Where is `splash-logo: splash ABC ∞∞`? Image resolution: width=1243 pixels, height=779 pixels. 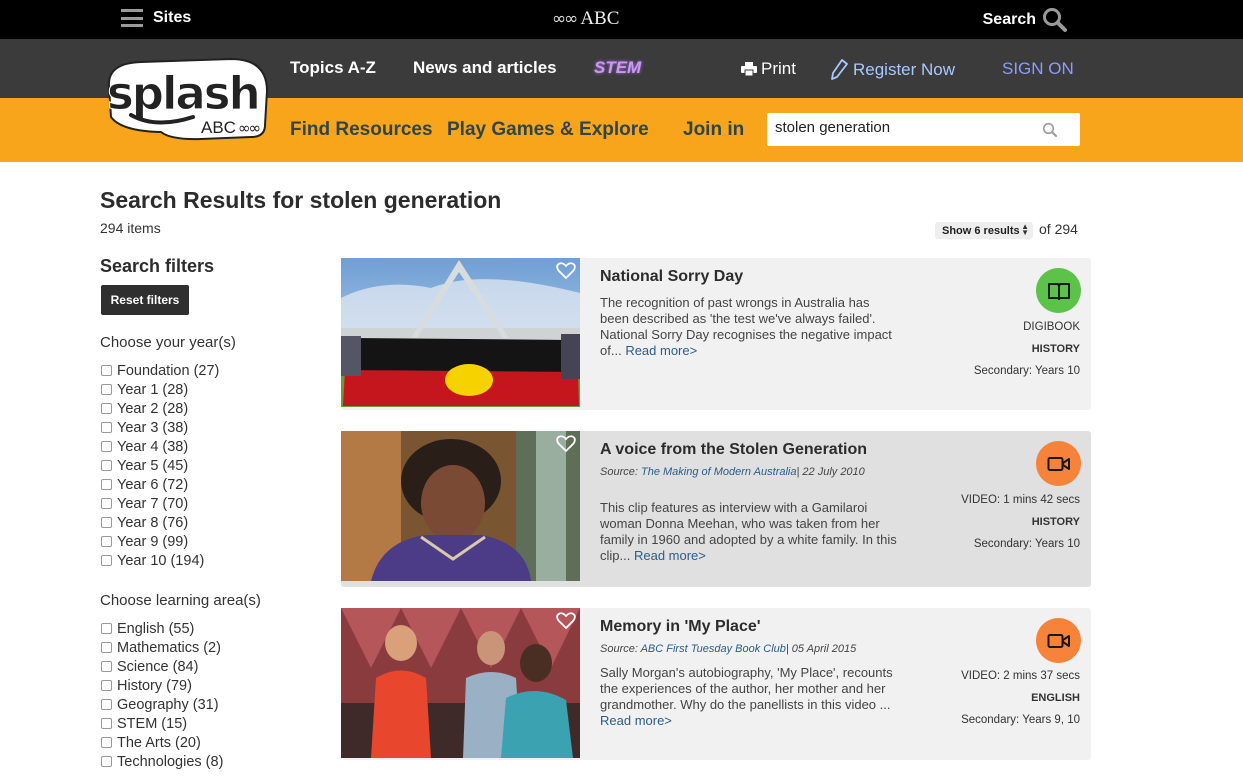
splash-logo: splash ABC ∞∞ is located at coordinates (185, 99).